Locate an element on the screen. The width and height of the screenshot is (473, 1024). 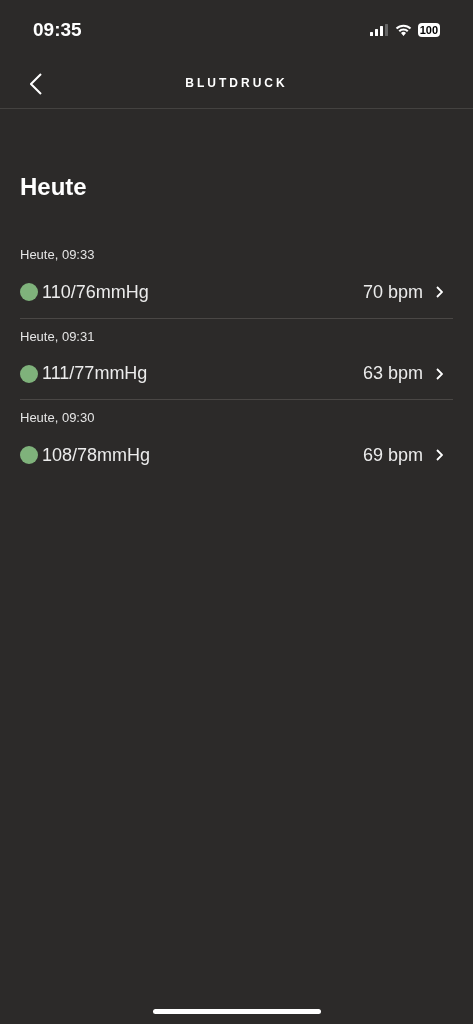
battery-indicator: 100 is located at coordinates (428, 30).